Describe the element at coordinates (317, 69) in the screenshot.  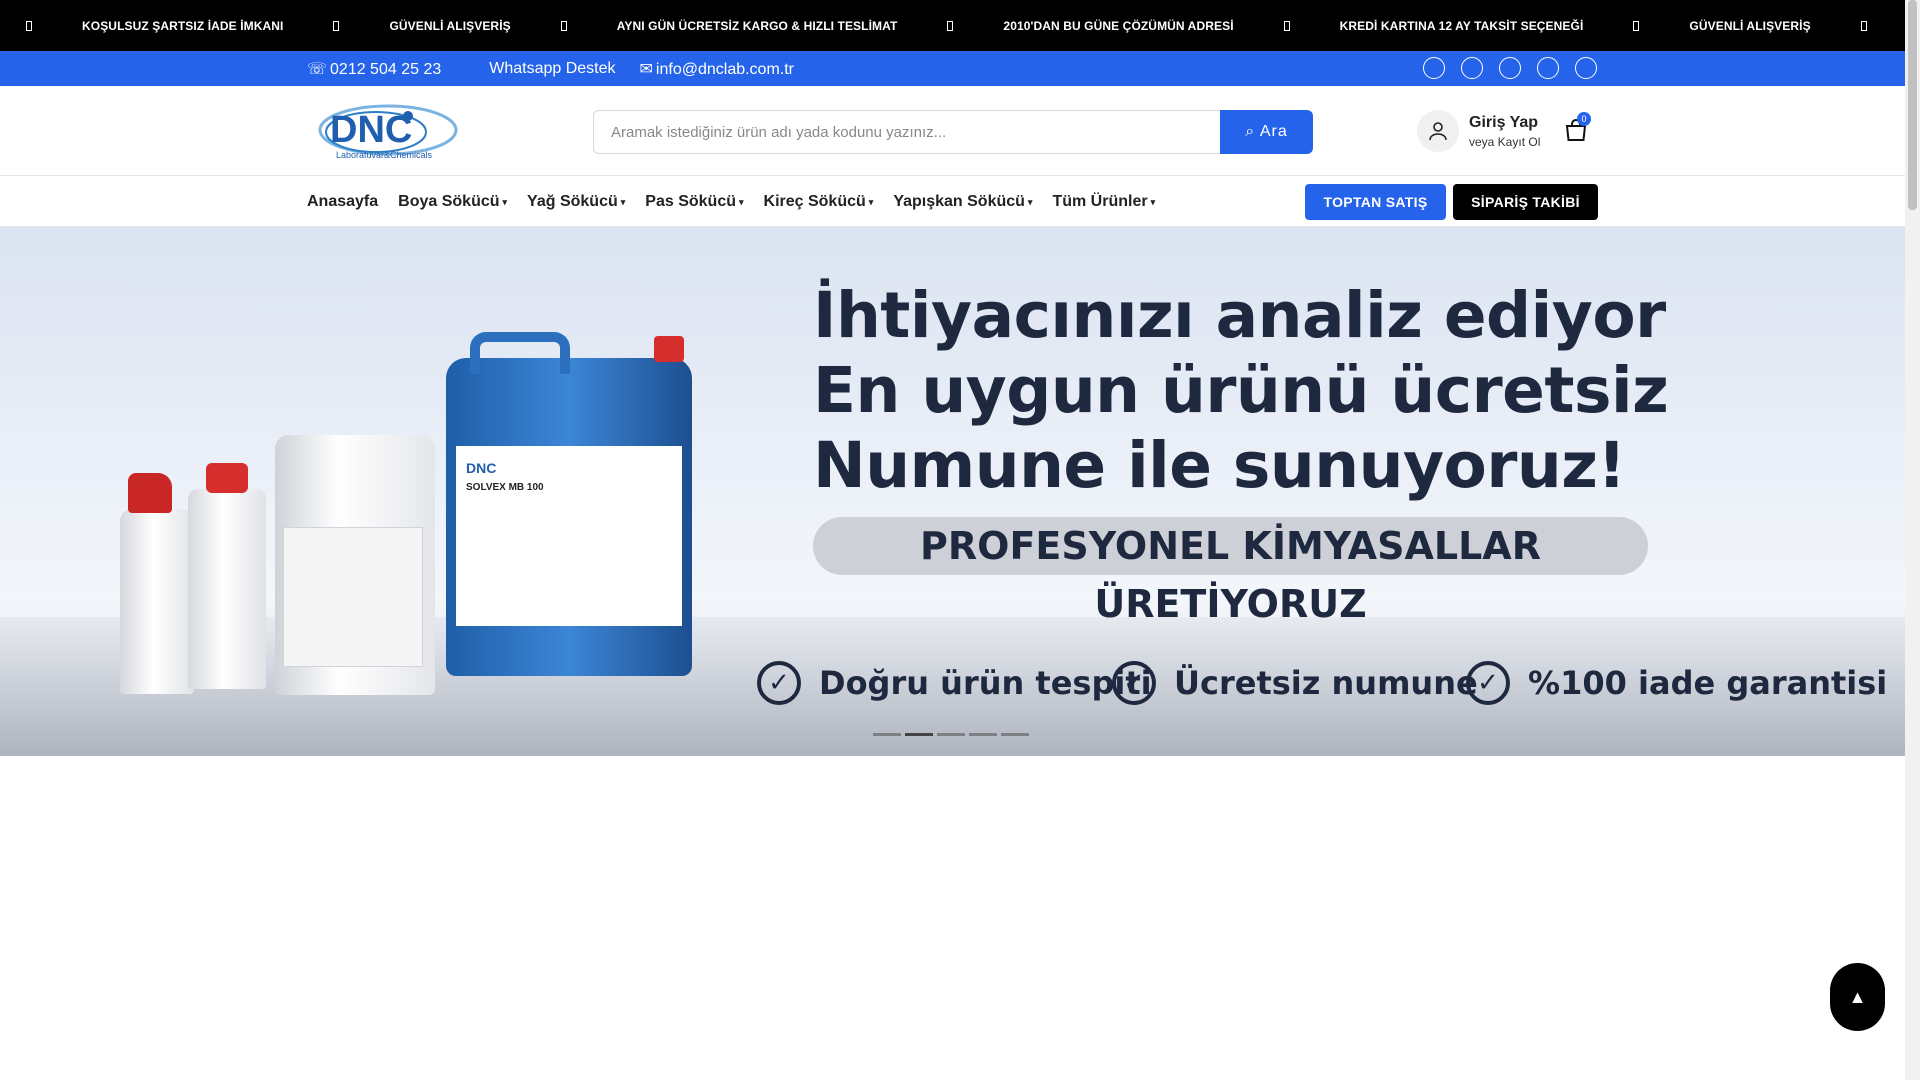
I see `phone-icon: ☏` at that location.